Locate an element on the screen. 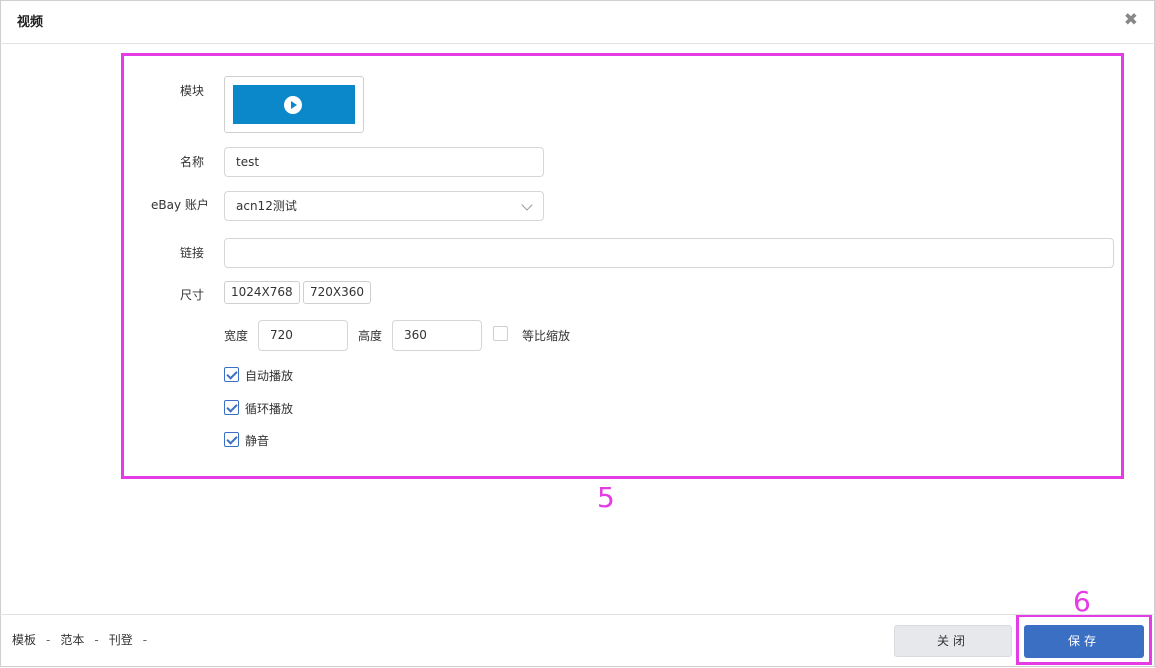  ebay-account-select: acn12测试 is located at coordinates (384, 206).